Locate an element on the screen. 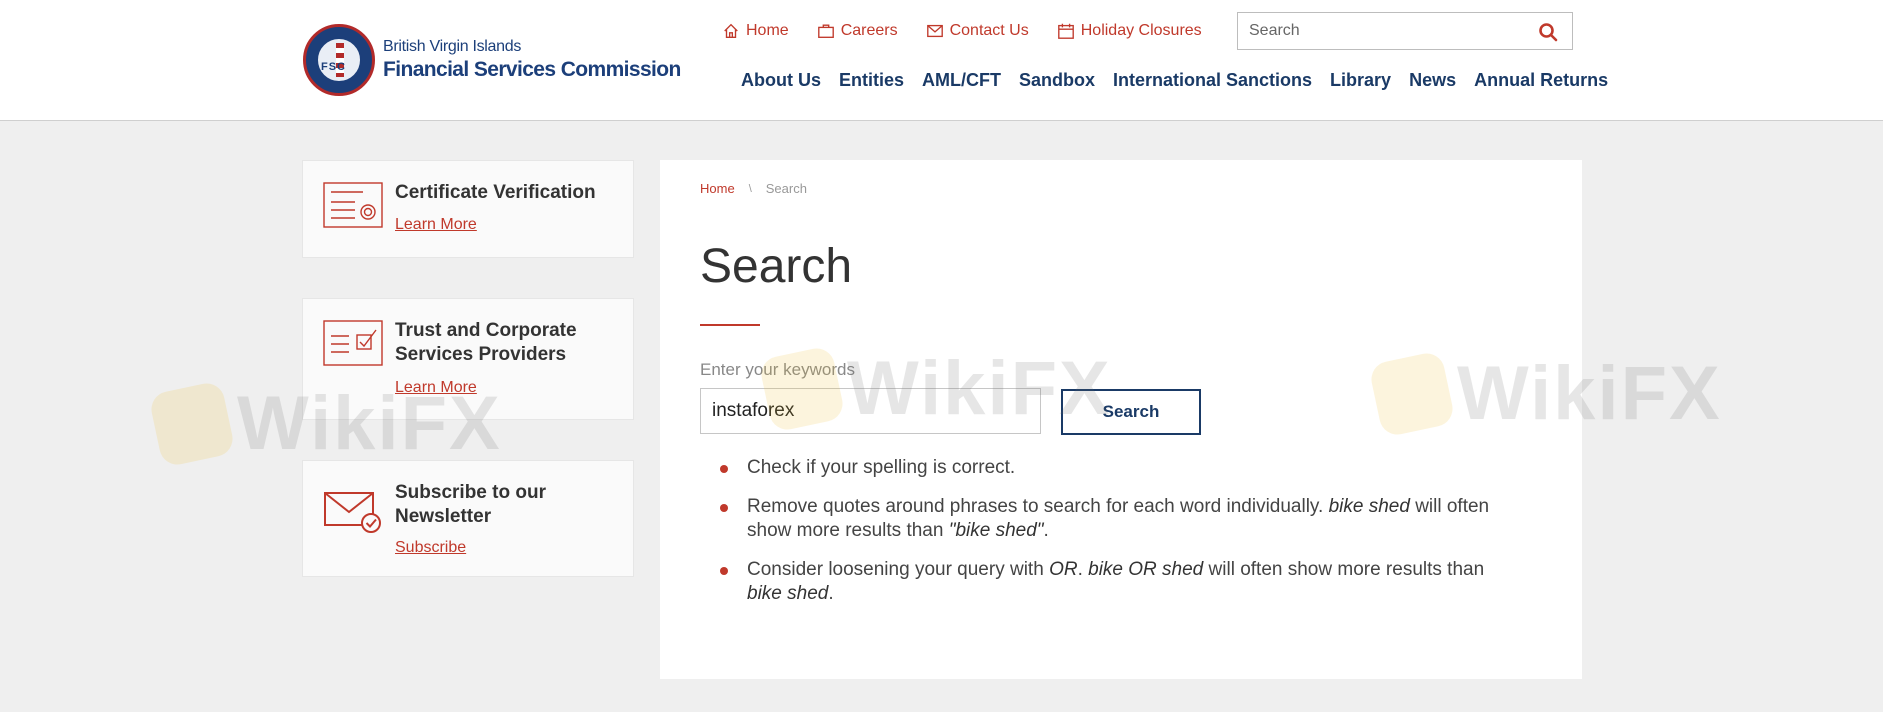 The height and width of the screenshot is (712, 1883). util-home-link: Home is located at coordinates (755, 31).